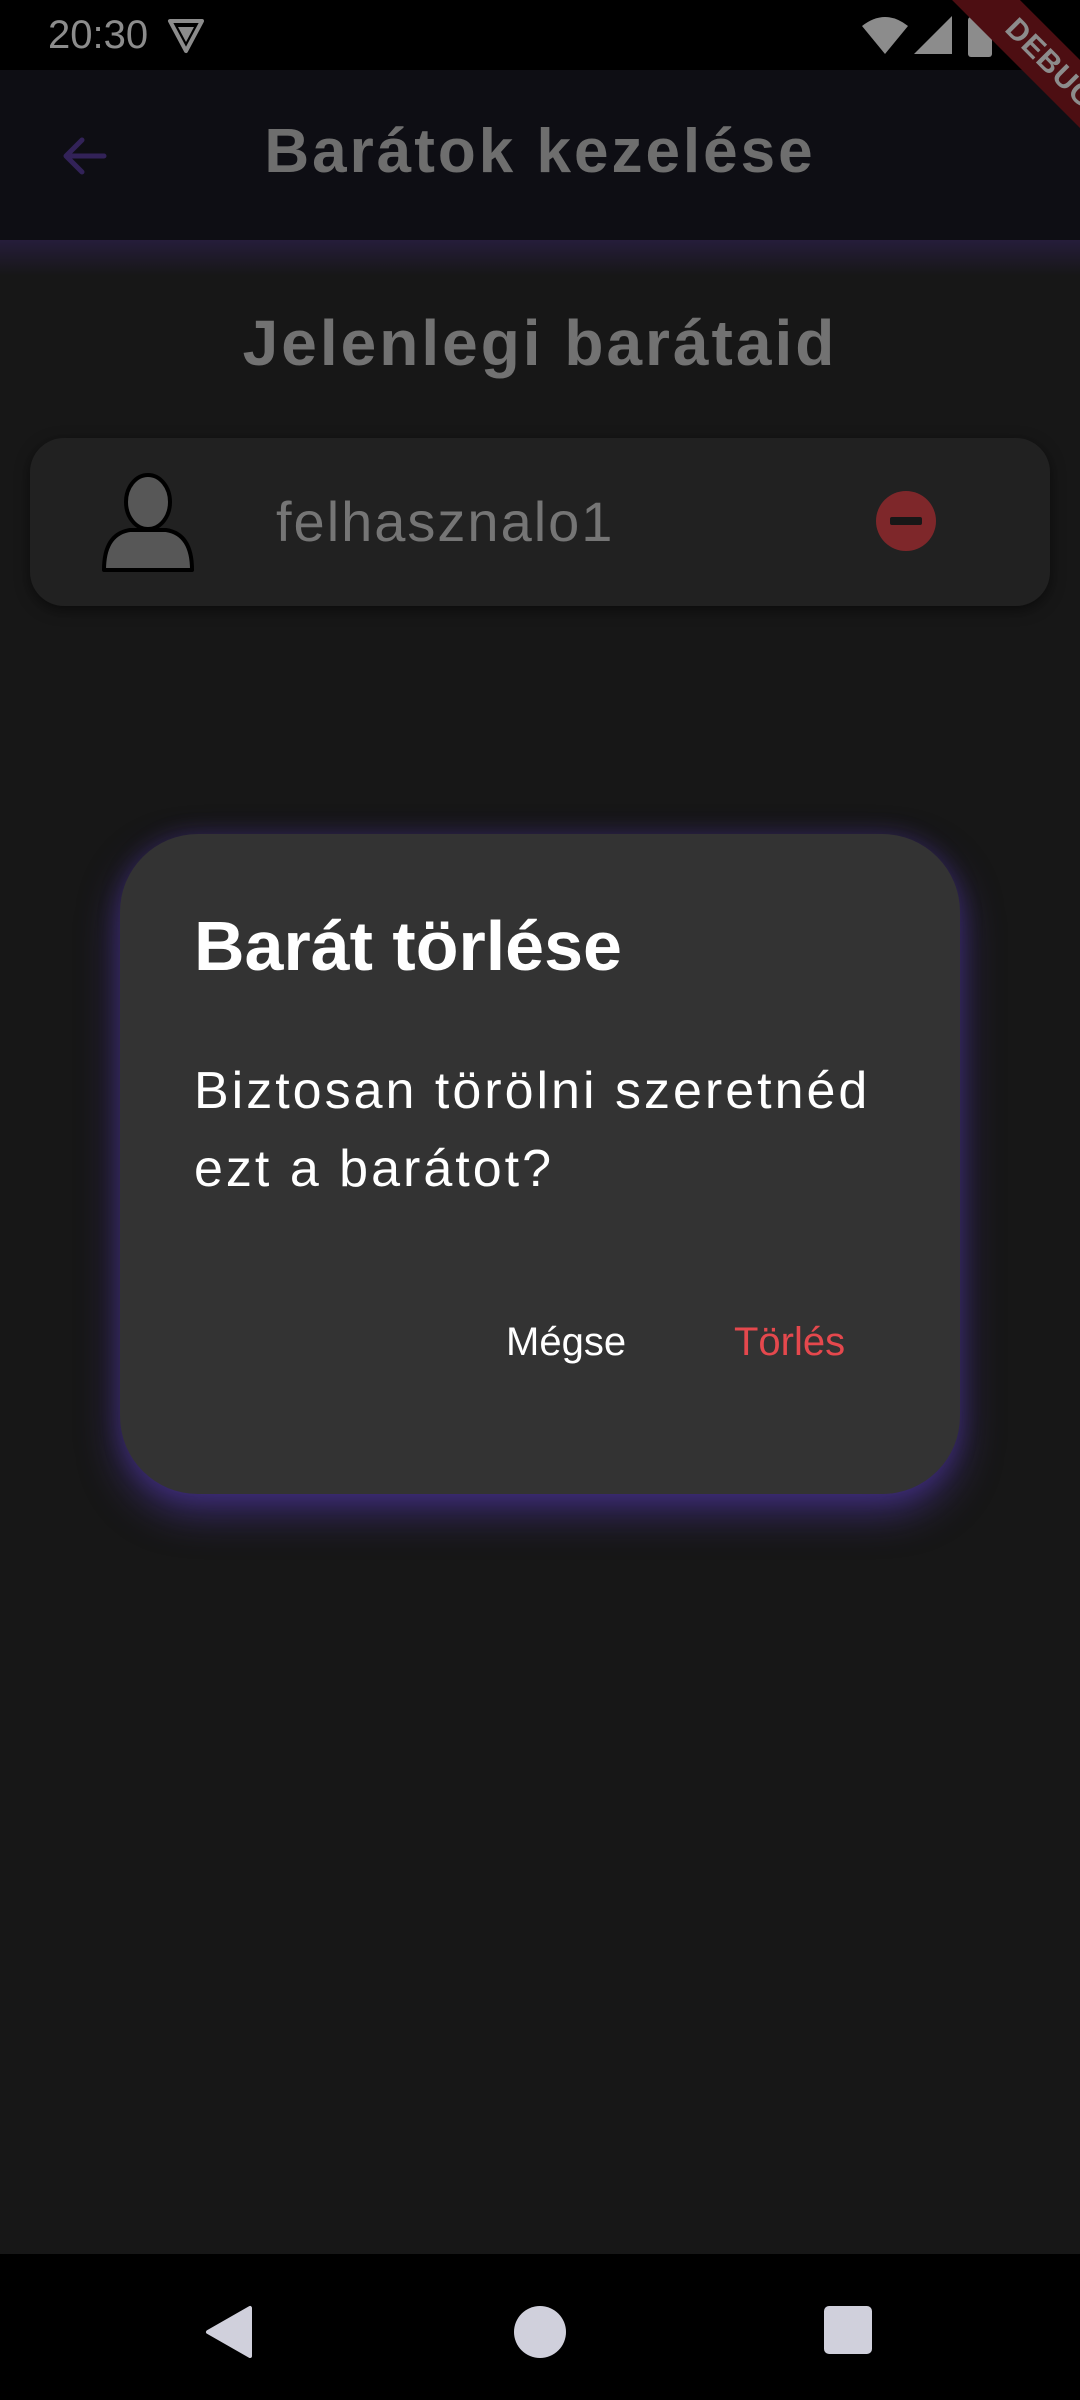  What do you see at coordinates (566, 1342) in the screenshot?
I see `cancel-button: Mégse` at bounding box center [566, 1342].